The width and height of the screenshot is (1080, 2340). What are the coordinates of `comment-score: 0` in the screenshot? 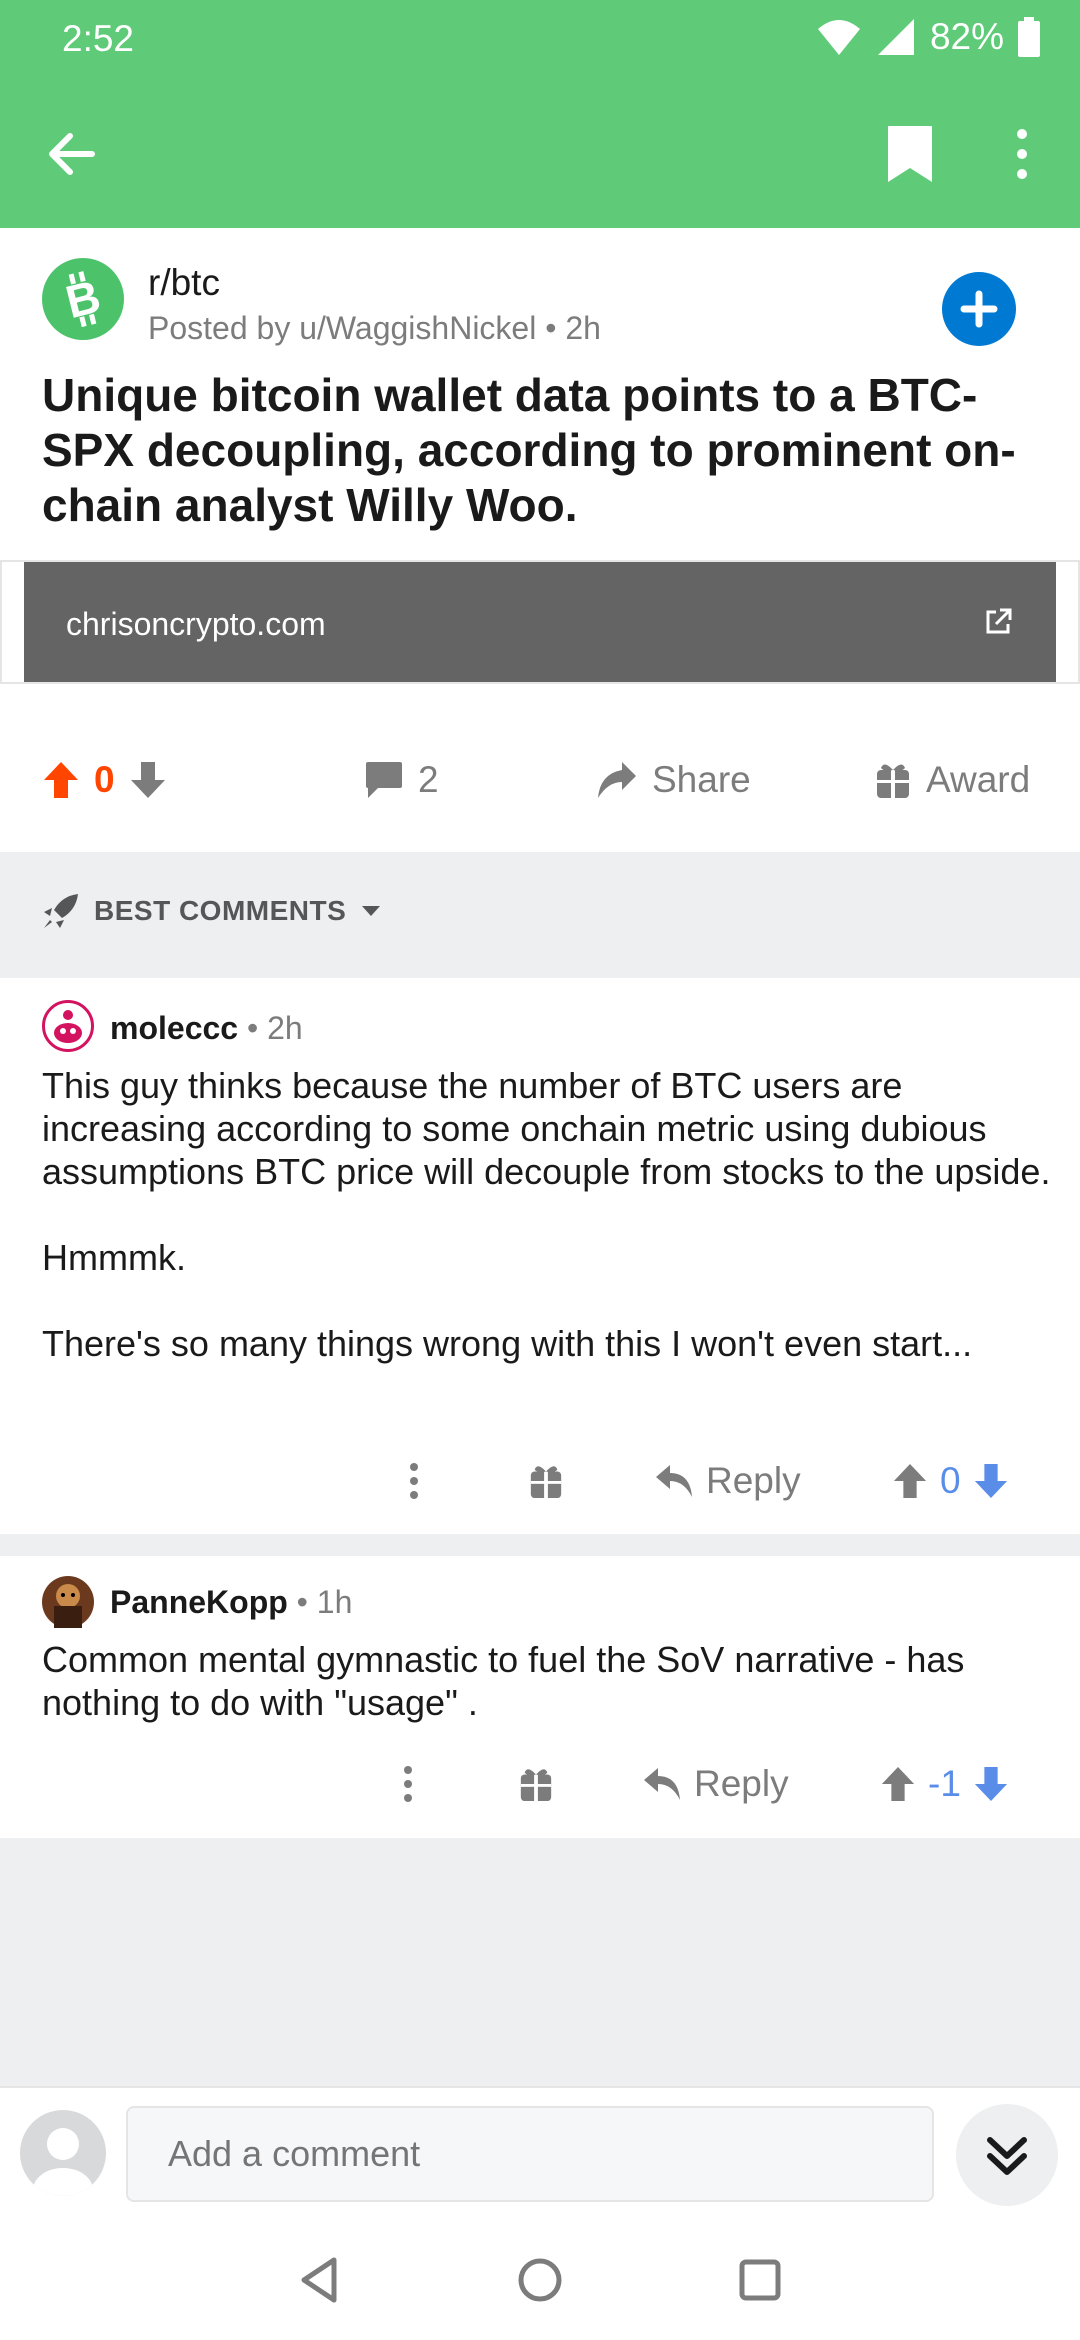 It's located at (950, 1480).